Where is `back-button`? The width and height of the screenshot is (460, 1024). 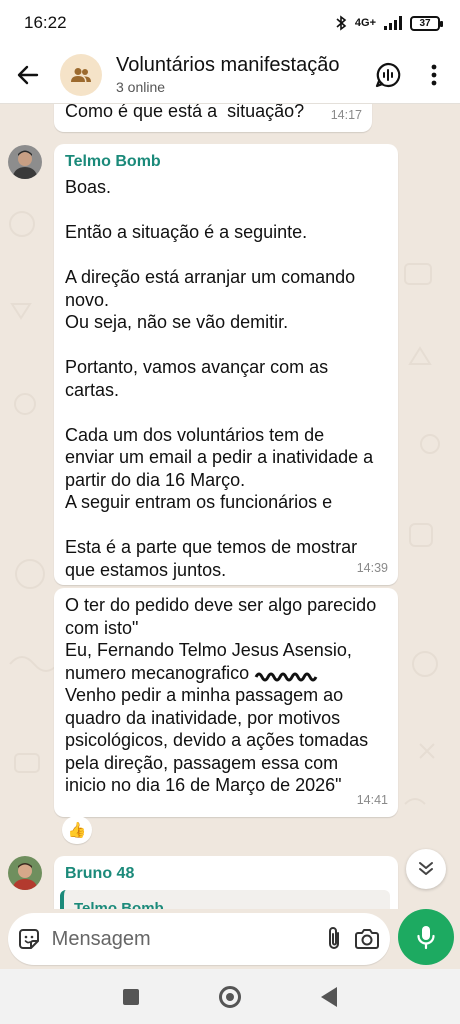 back-button is located at coordinates (28, 75).